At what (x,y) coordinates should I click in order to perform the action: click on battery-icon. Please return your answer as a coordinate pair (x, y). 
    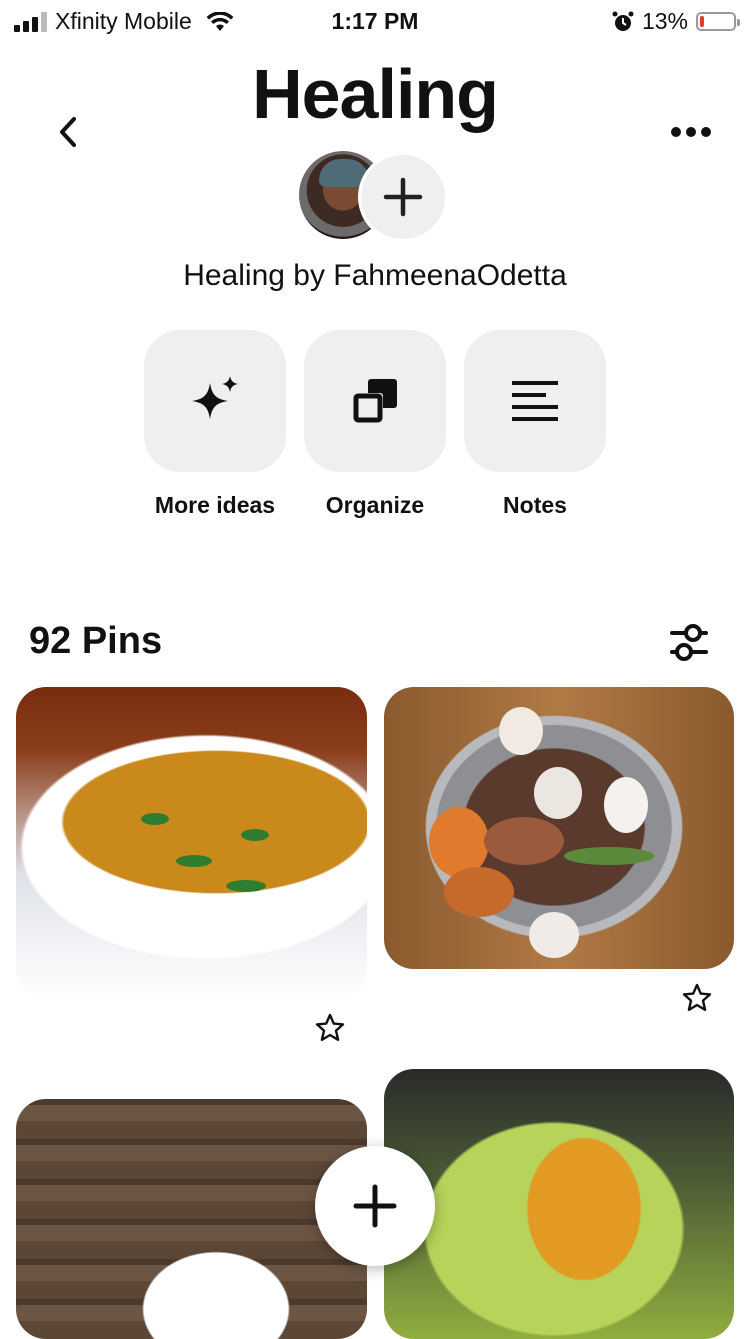
    Looking at the image, I should click on (718, 21).